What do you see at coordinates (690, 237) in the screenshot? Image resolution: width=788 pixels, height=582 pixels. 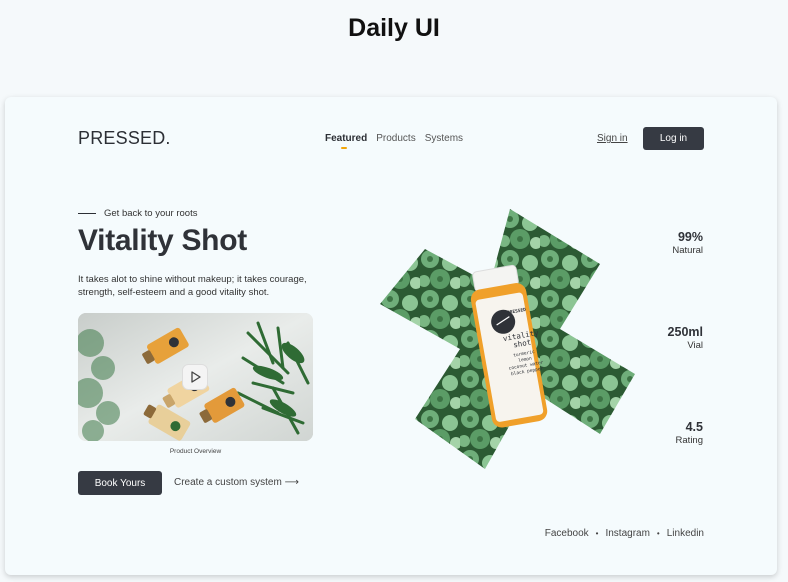 I see `stat-value: 99%` at bounding box center [690, 237].